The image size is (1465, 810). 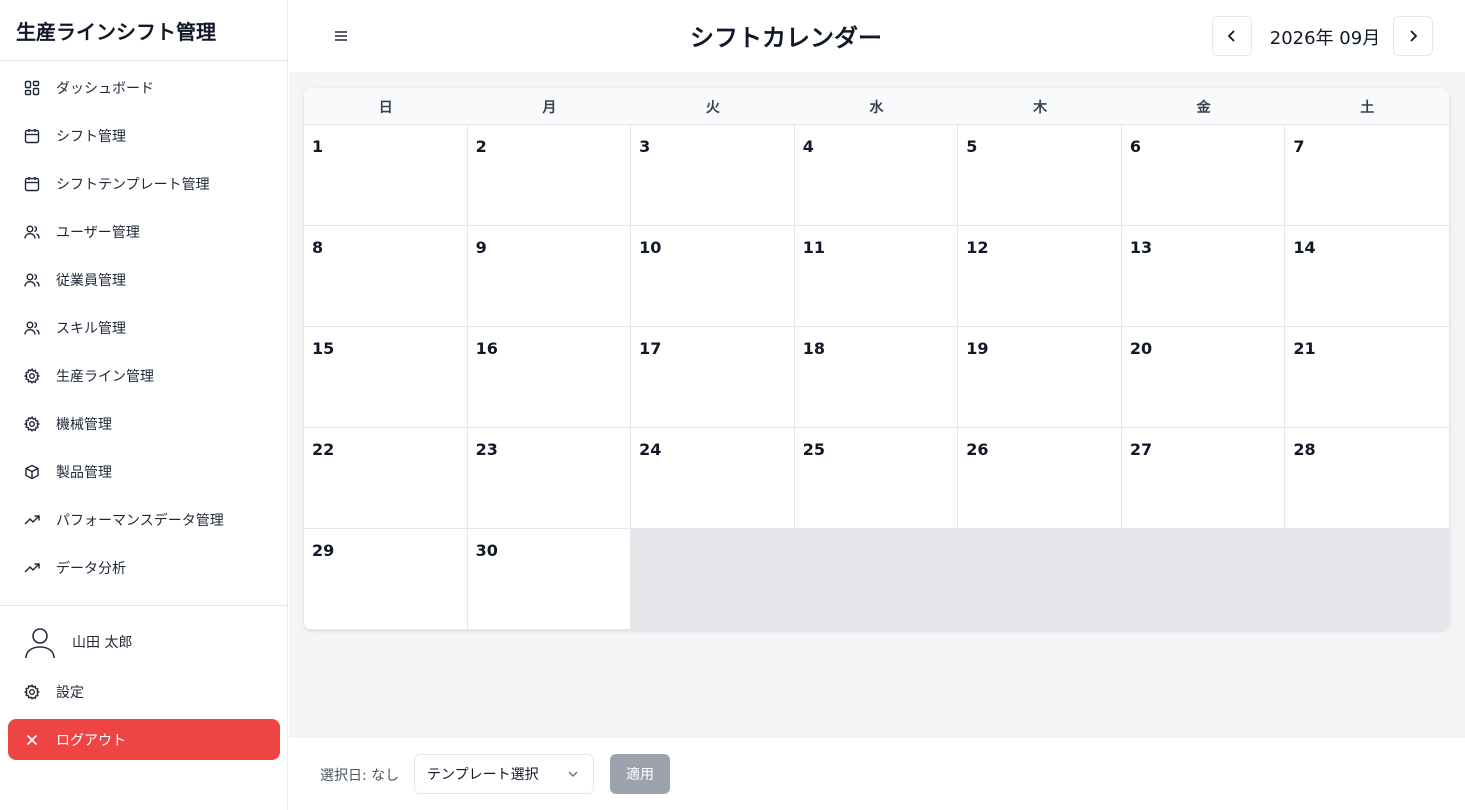 I want to click on day-number: 24, so click(x=650, y=449).